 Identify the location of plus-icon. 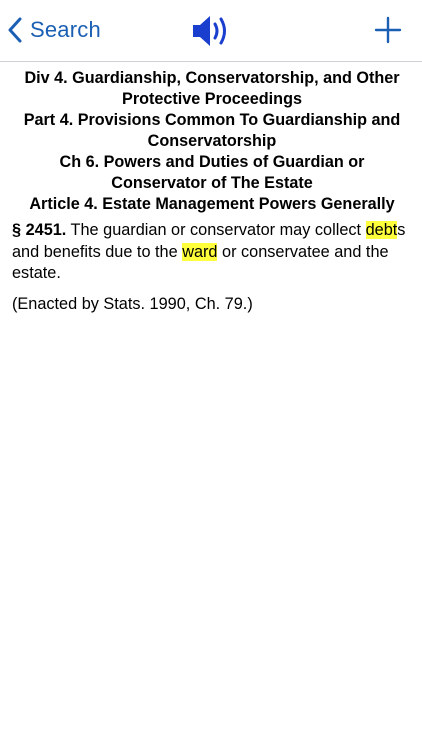
(388, 32).